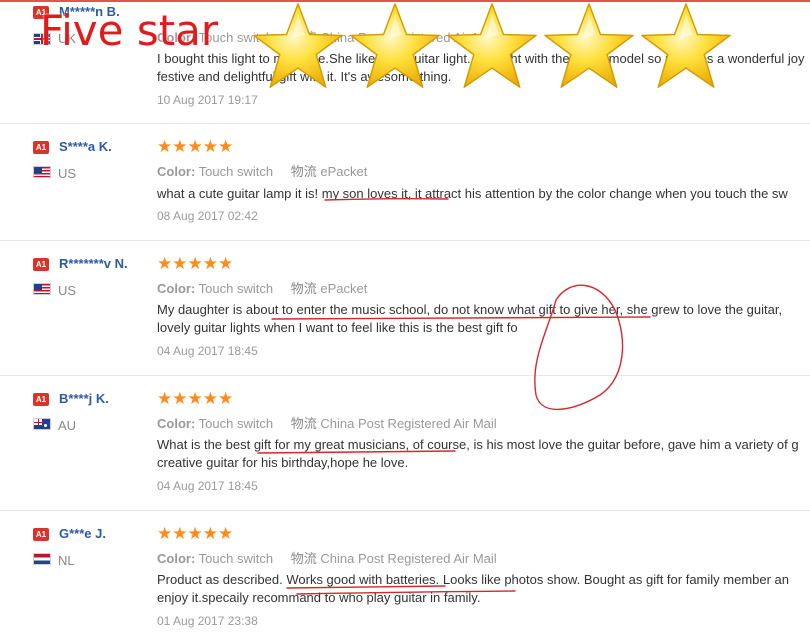 Image resolution: width=810 pixels, height=642 pixels. What do you see at coordinates (42, 424) in the screenshot?
I see `au-flag-icon` at bounding box center [42, 424].